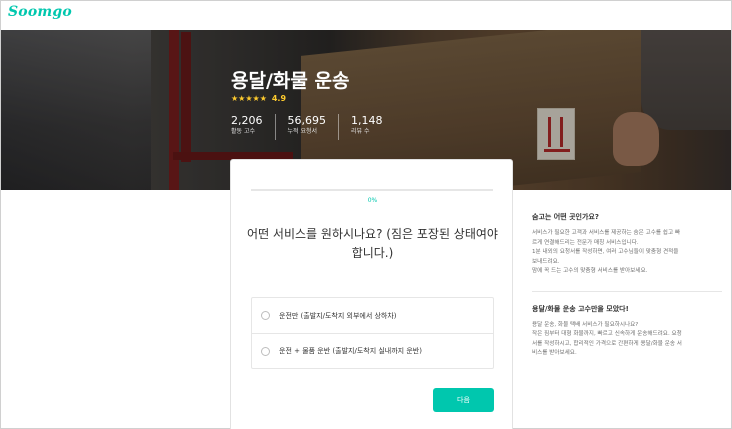 The image size is (732, 429). Describe the element at coordinates (607, 343) in the screenshot. I see `side-text-line: 서를 작성하시고, 합리적인 가격으로 간편하게 용달/화물 운송 서` at that location.